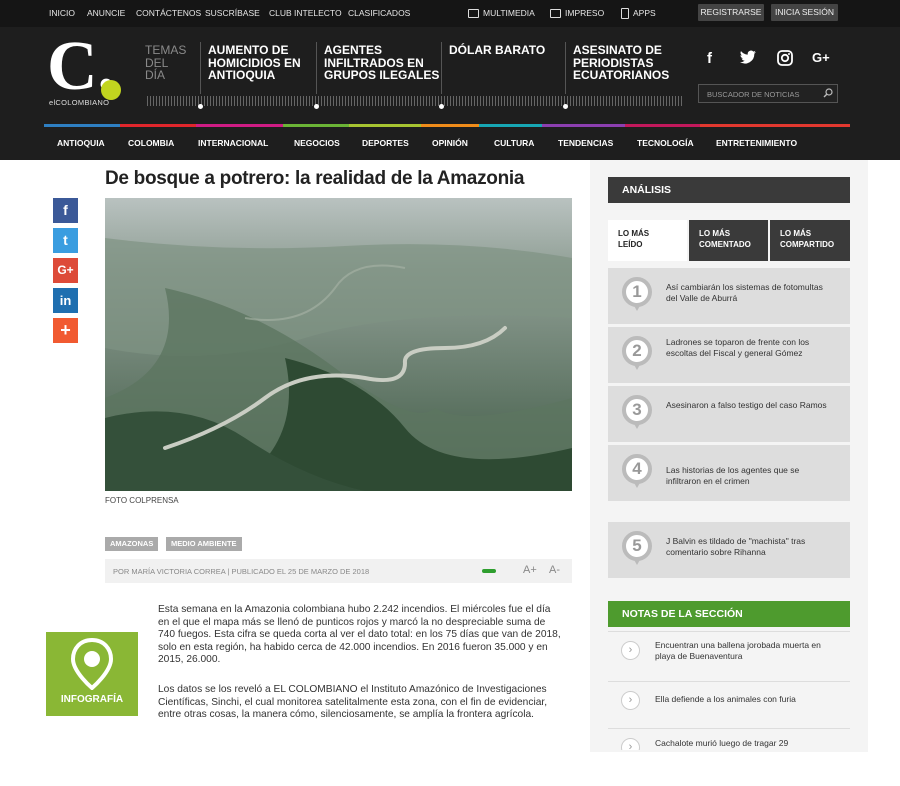  What do you see at coordinates (168, 13) in the screenshot?
I see `topbar-link-contactenos: CONTÁCTENOS` at bounding box center [168, 13].